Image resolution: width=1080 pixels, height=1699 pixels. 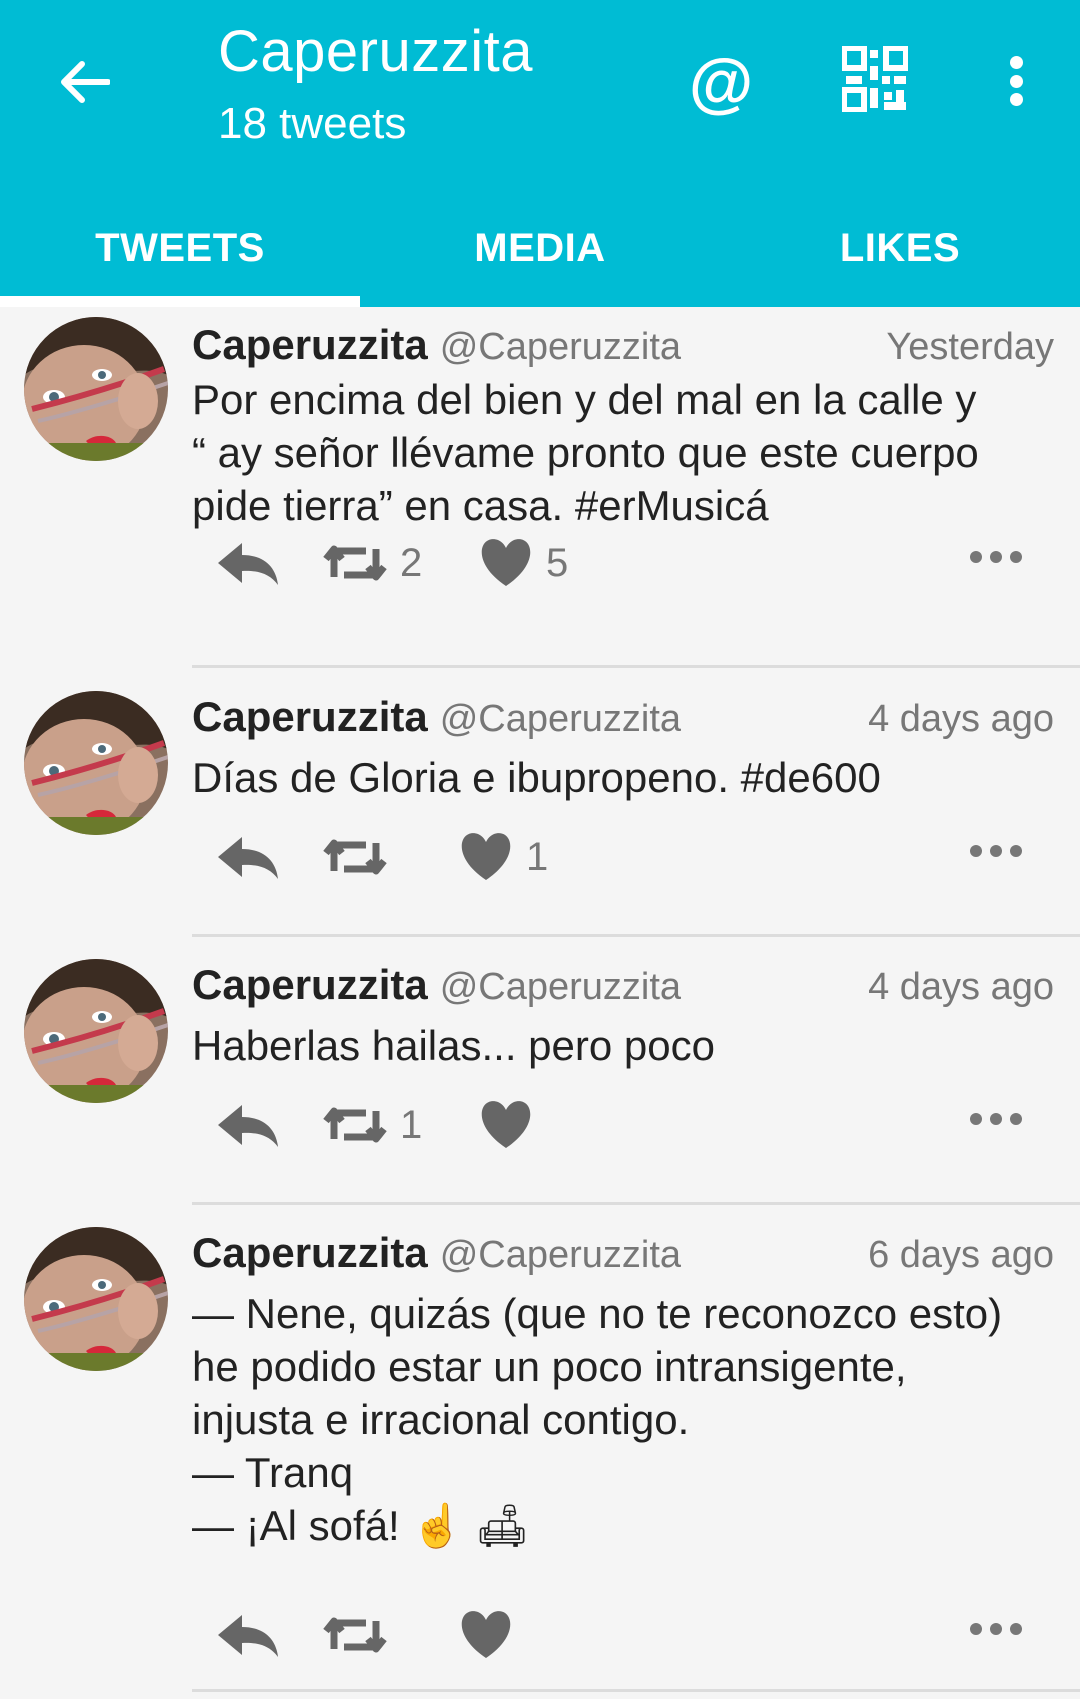 What do you see at coordinates (1016, 81) in the screenshot?
I see `more-options-icon` at bounding box center [1016, 81].